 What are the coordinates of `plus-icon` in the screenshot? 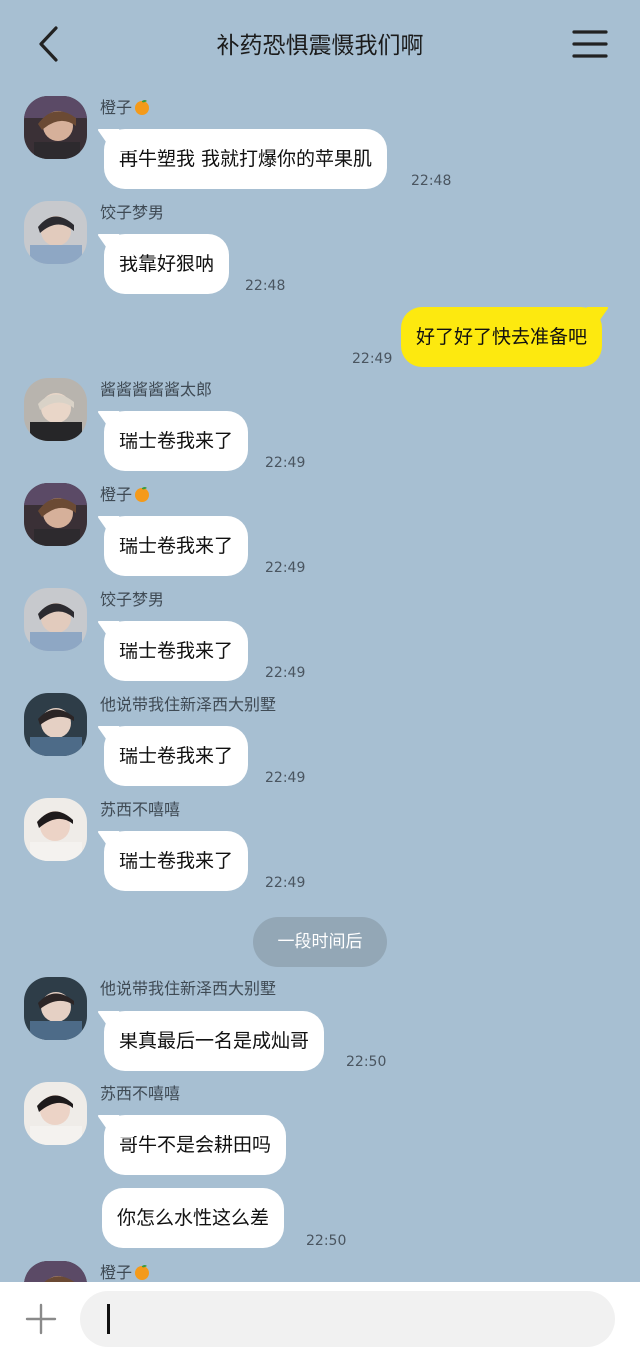 It's located at (41, 1319).